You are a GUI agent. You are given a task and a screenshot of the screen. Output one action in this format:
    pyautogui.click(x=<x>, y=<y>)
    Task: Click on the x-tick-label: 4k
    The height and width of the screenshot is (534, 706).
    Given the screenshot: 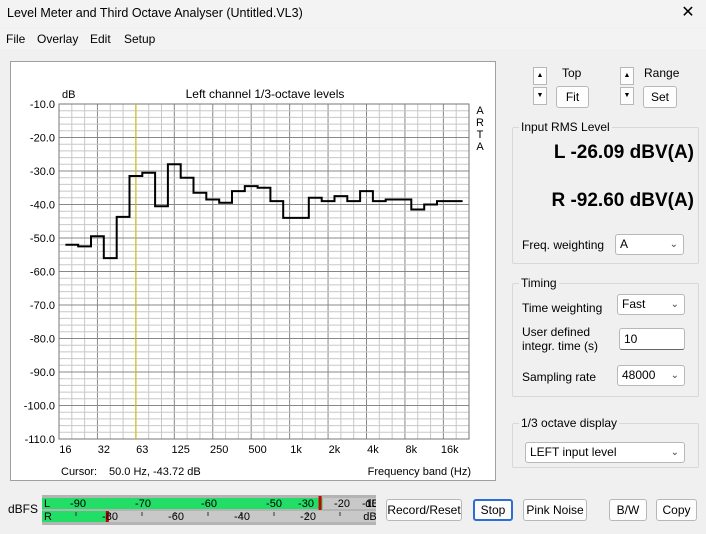 What is the action you would take?
    pyautogui.click(x=373, y=450)
    